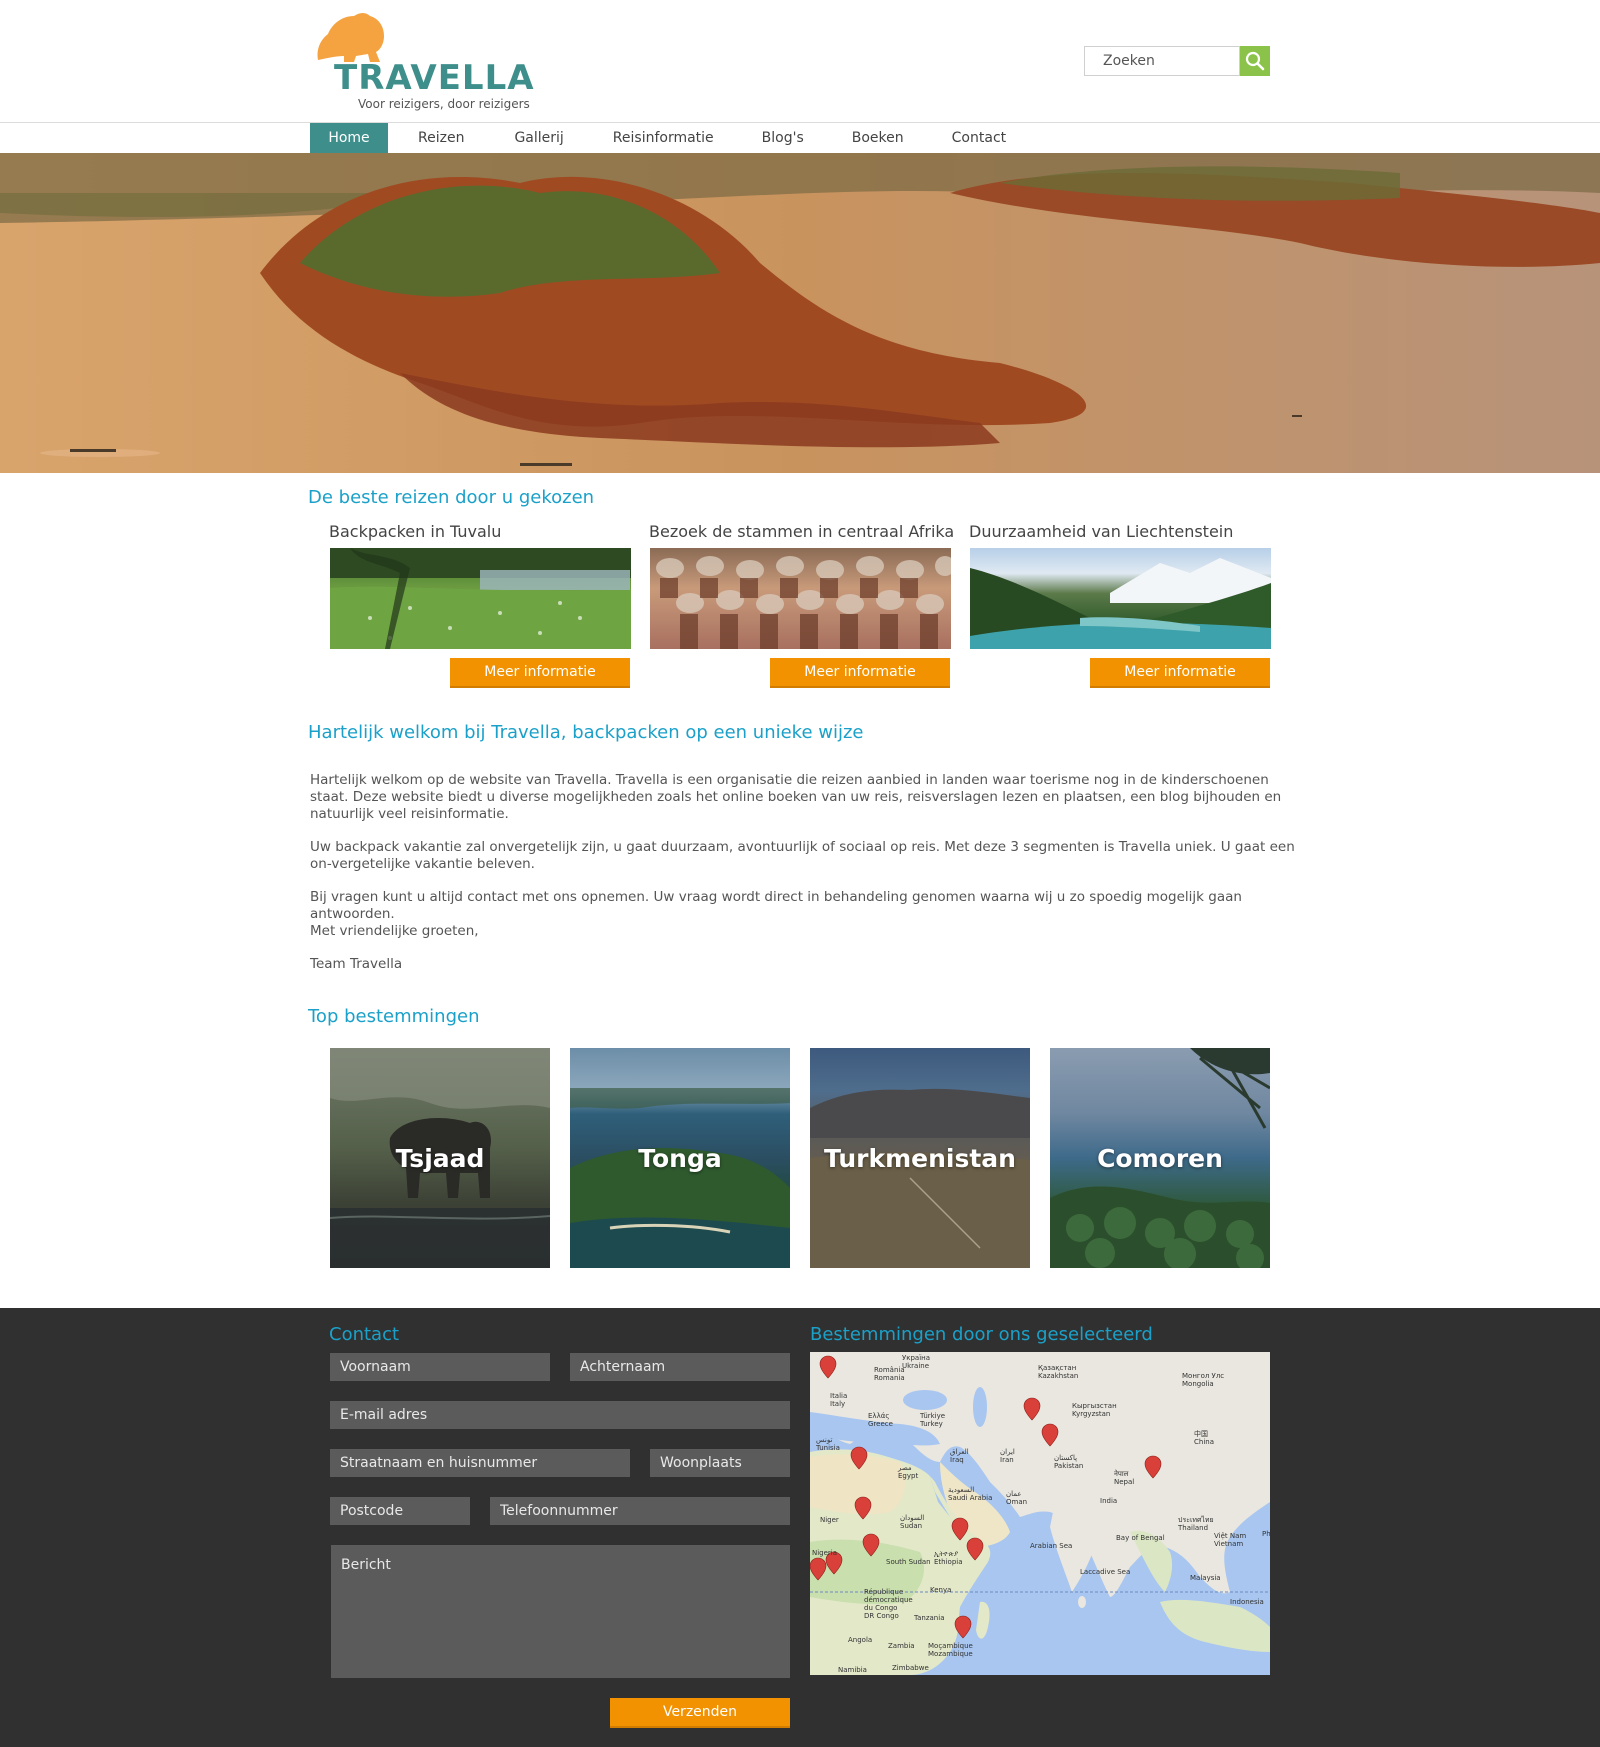 This screenshot has height=1747, width=1600. What do you see at coordinates (933, 1420) in the screenshot?
I see `map-label-turkey: Türkiye Turkey` at bounding box center [933, 1420].